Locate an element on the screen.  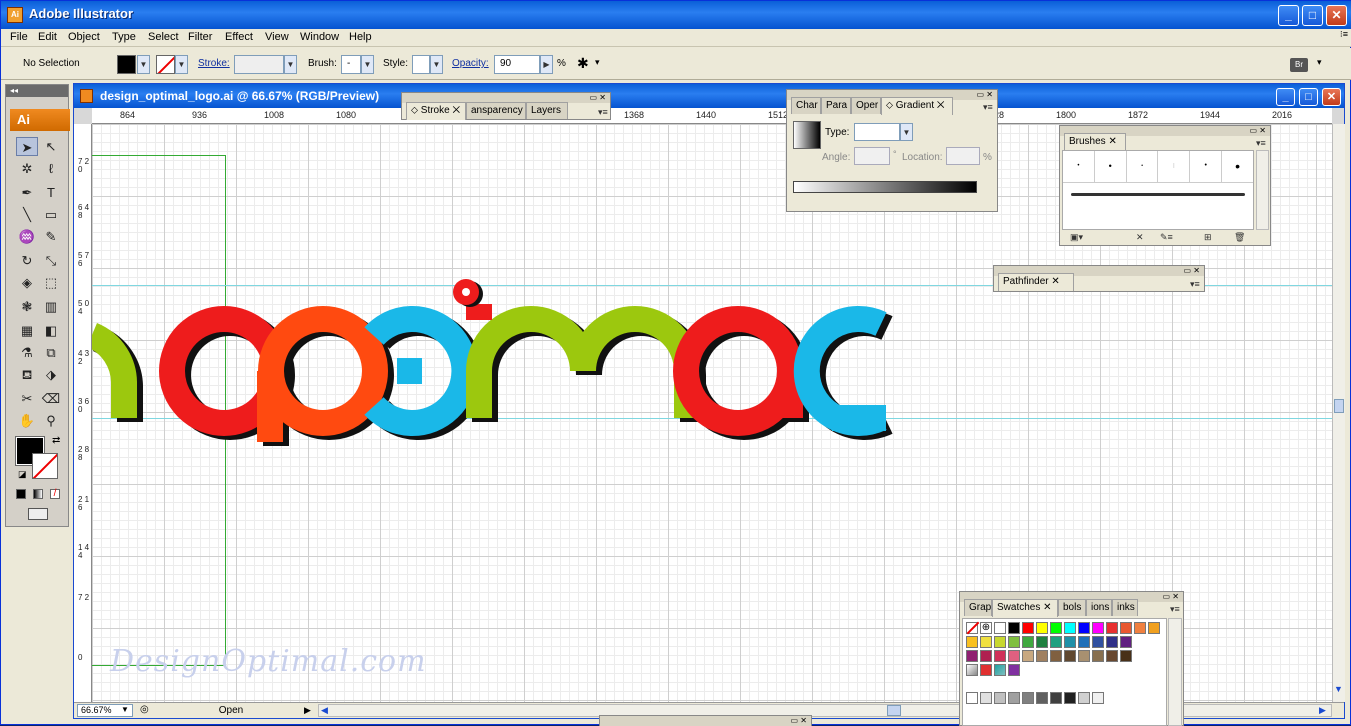
swatches-scrollbar is located at coordinates (1175, 672).